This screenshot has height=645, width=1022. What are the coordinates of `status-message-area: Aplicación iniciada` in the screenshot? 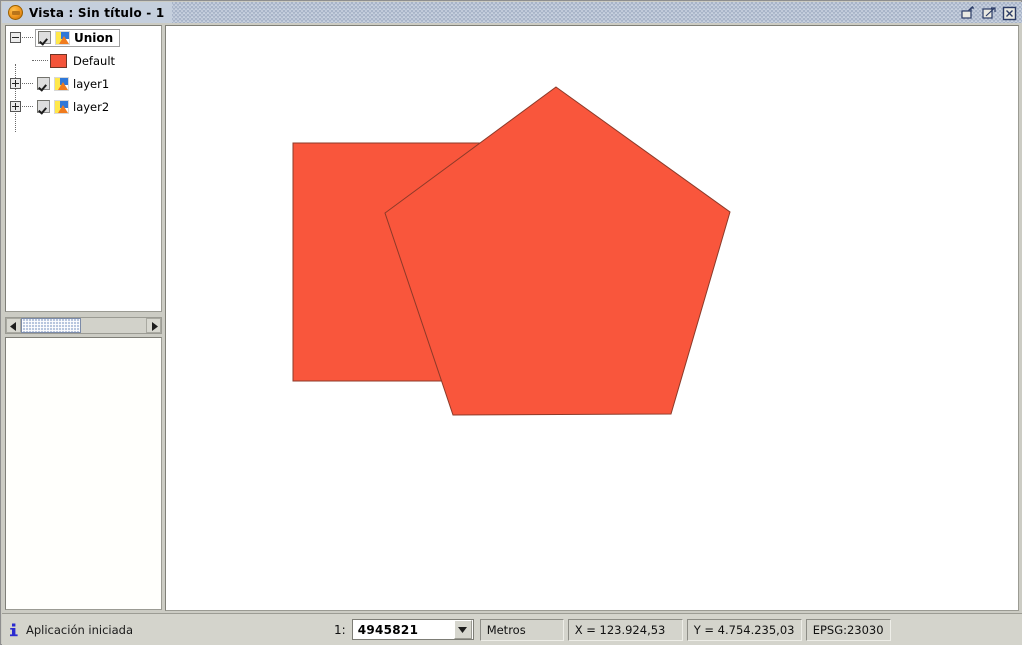 It's located at (166, 630).